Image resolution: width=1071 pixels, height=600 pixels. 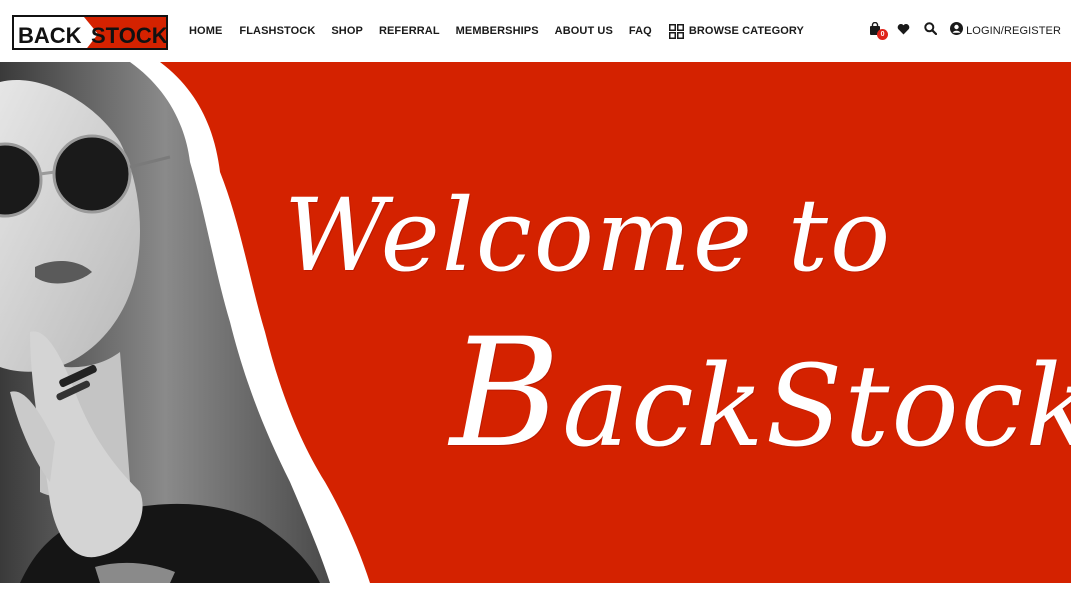 I want to click on logo-text-back: BACK, so click(x=50, y=35).